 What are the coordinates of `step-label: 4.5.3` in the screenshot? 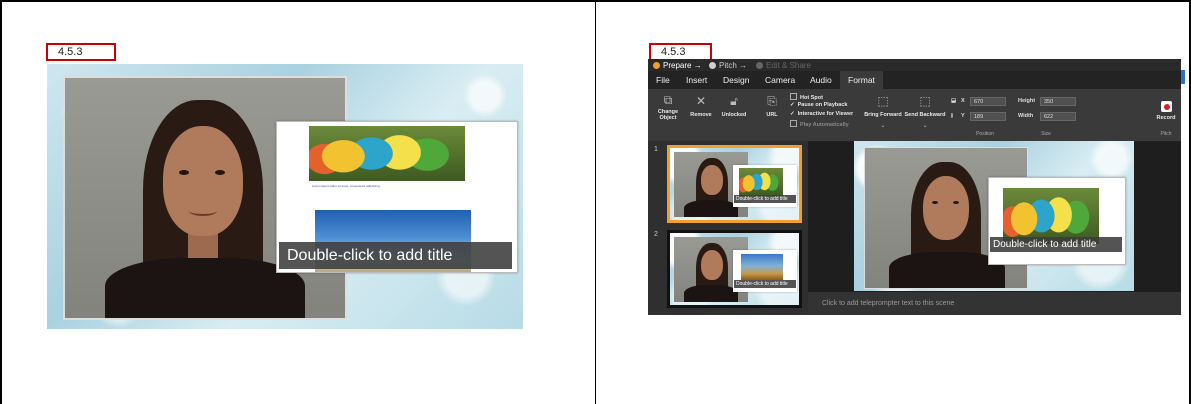 It's located at (81, 52).